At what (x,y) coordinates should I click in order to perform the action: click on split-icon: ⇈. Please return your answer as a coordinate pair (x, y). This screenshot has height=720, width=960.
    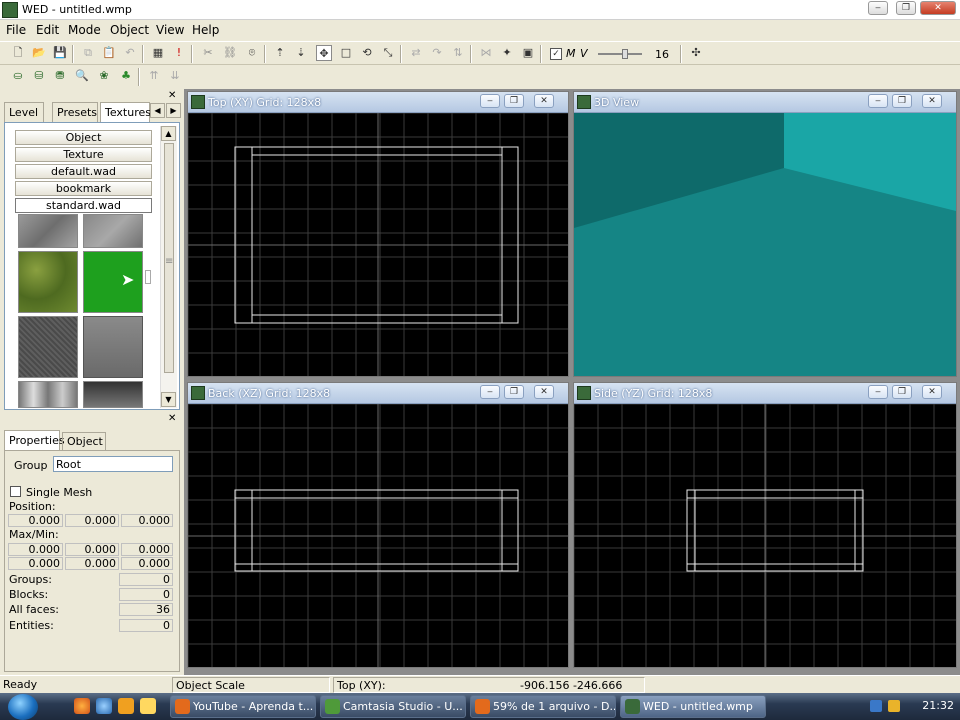
    Looking at the image, I should click on (154, 76).